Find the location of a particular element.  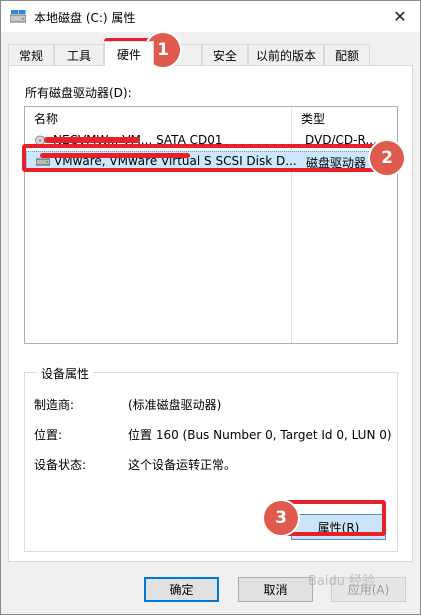

column-header-name: 名称 is located at coordinates (157, 118).